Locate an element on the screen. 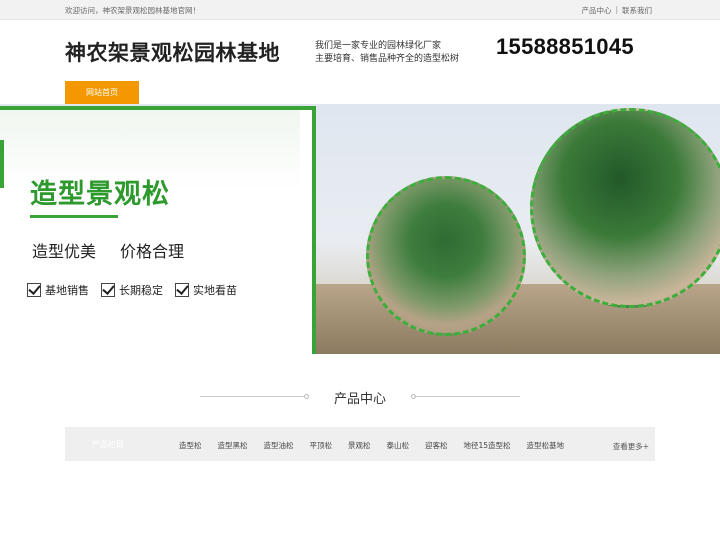 This screenshot has height=540, width=720. check-item: 实地看苗 is located at coordinates (206, 290).